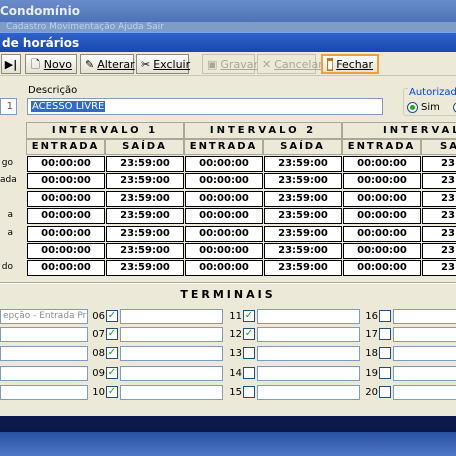 The image size is (456, 456). I want to click on radio-sim: Sim, so click(423, 107).